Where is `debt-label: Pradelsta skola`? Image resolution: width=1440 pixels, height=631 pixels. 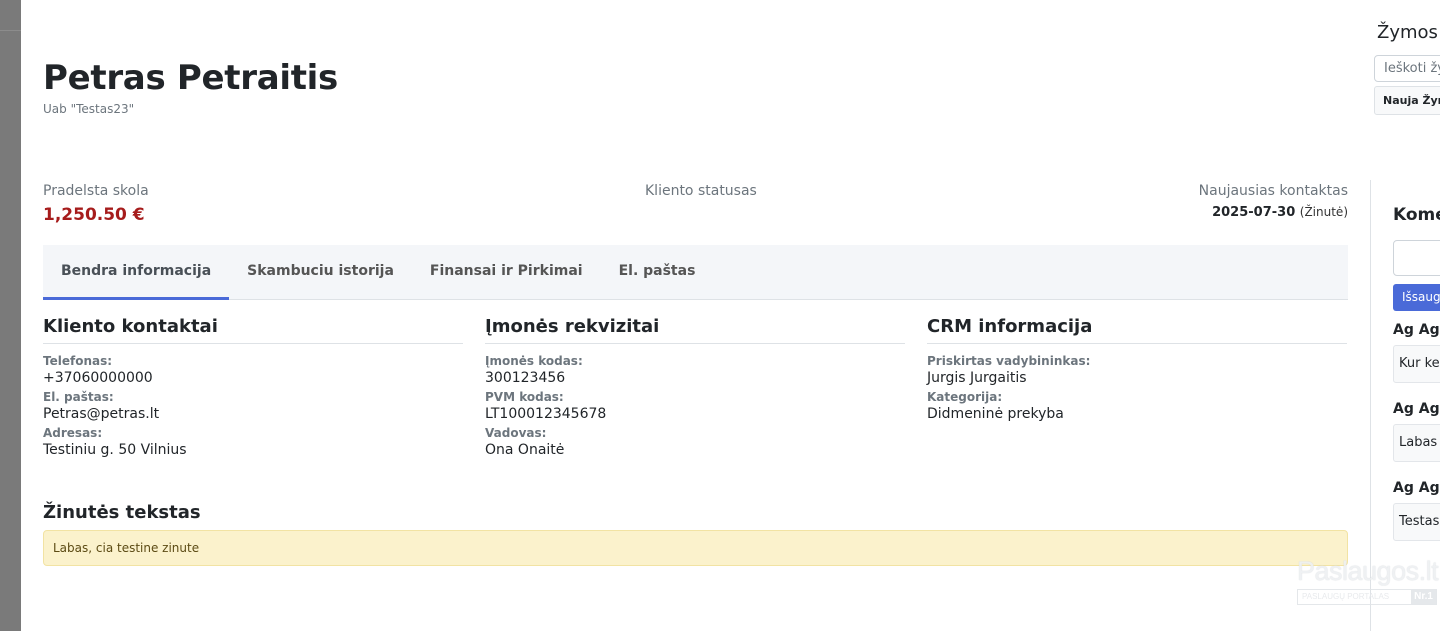
debt-label: Pradelsta skola is located at coordinates (96, 191).